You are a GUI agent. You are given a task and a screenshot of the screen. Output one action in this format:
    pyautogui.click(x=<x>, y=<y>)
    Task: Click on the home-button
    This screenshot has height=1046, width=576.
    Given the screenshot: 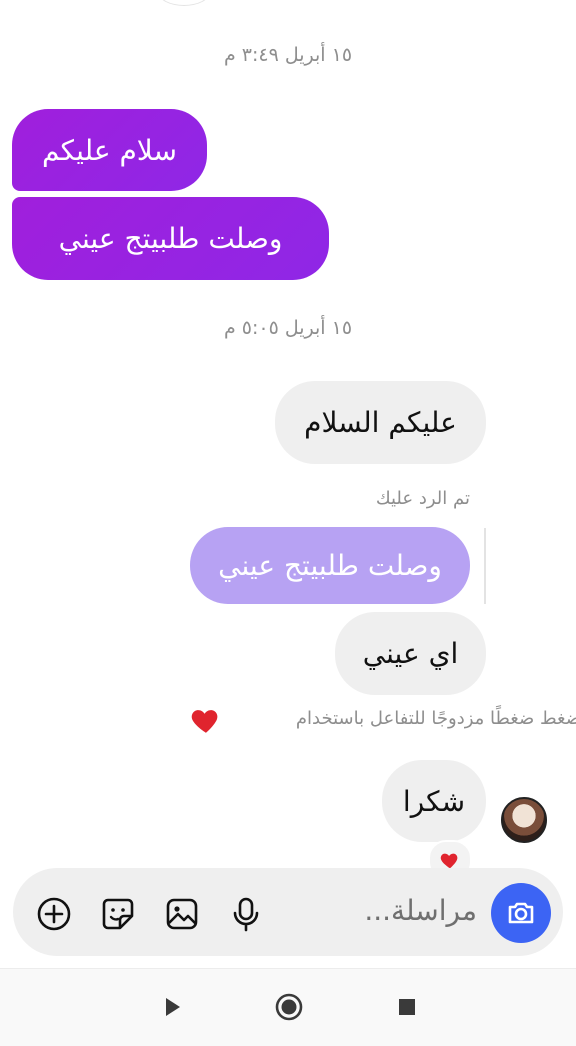 What is the action you would take?
    pyautogui.click(x=289, y=1007)
    